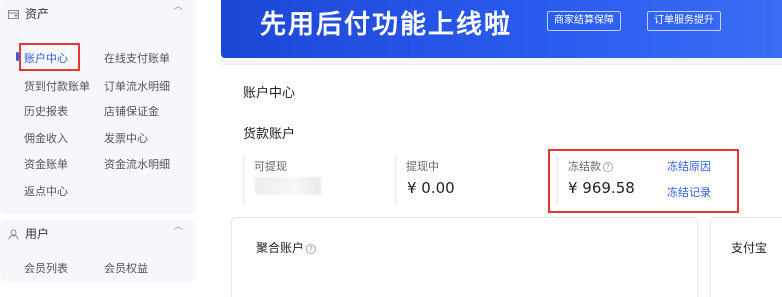 This screenshot has height=297, width=782. Describe the element at coordinates (431, 188) in the screenshot. I see `withdrawing-value: ¥ 0.00` at that location.